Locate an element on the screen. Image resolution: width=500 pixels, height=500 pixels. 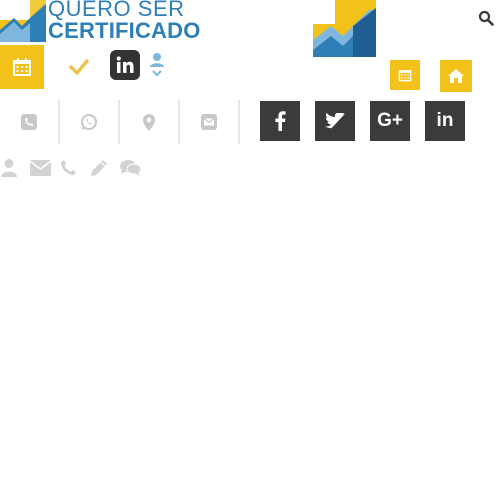
facebook-icon is located at coordinates (280, 121).